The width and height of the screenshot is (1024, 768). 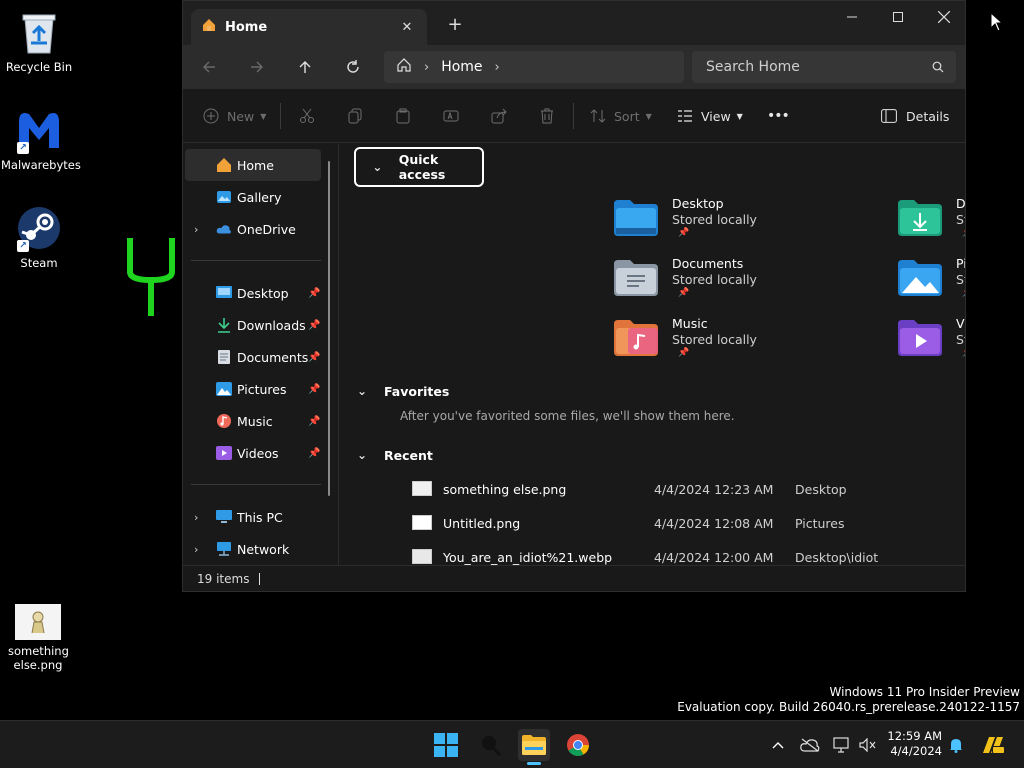 I want to click on notification-bell-icon, so click(x=956, y=745).